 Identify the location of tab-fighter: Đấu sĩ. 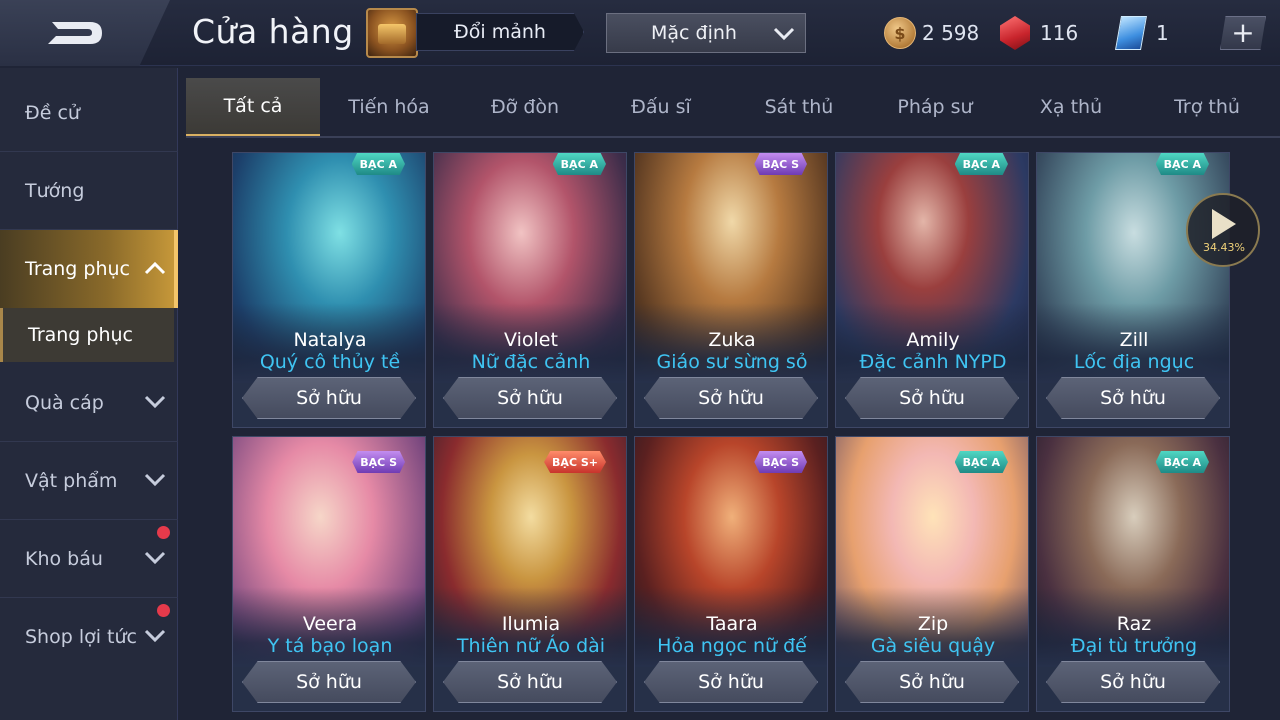
(661, 107).